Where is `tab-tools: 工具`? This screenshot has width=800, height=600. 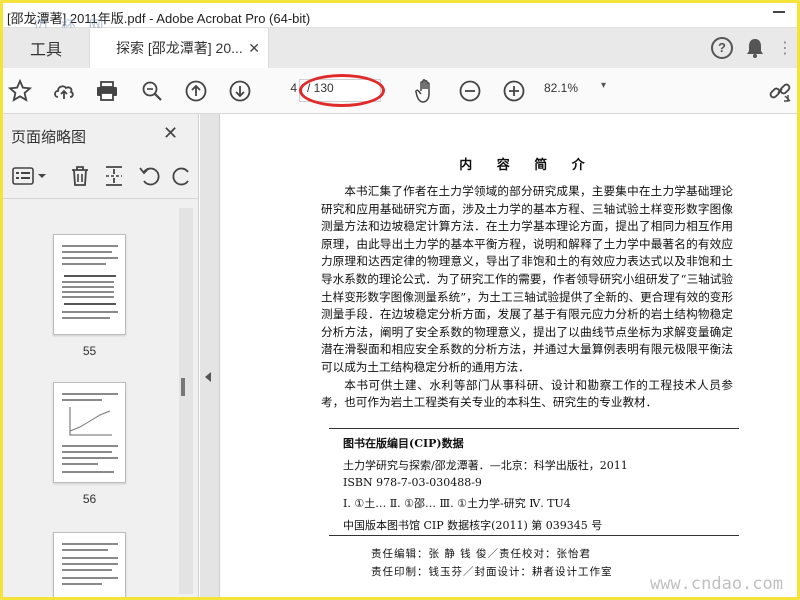
tab-tools: 工具 is located at coordinates (46, 48).